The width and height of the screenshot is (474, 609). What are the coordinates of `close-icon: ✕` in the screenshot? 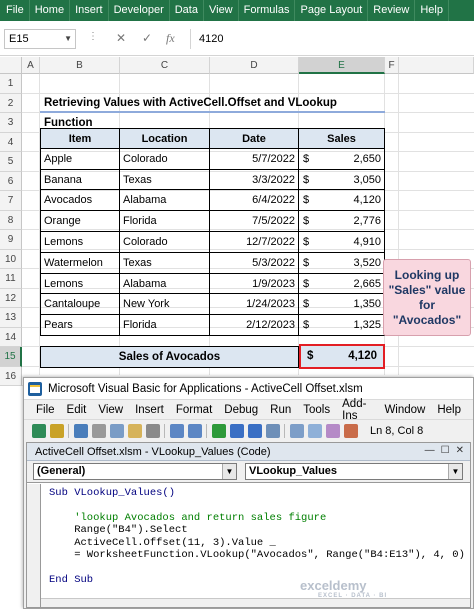 It's located at (460, 450).